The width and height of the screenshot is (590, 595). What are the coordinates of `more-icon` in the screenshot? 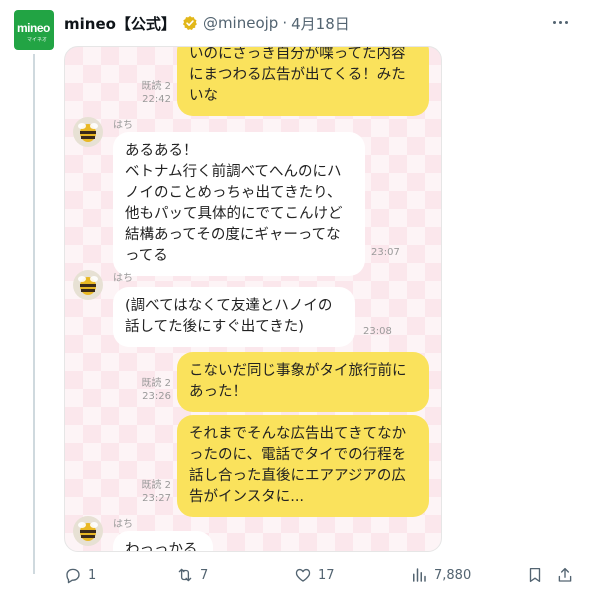 It's located at (560, 22).